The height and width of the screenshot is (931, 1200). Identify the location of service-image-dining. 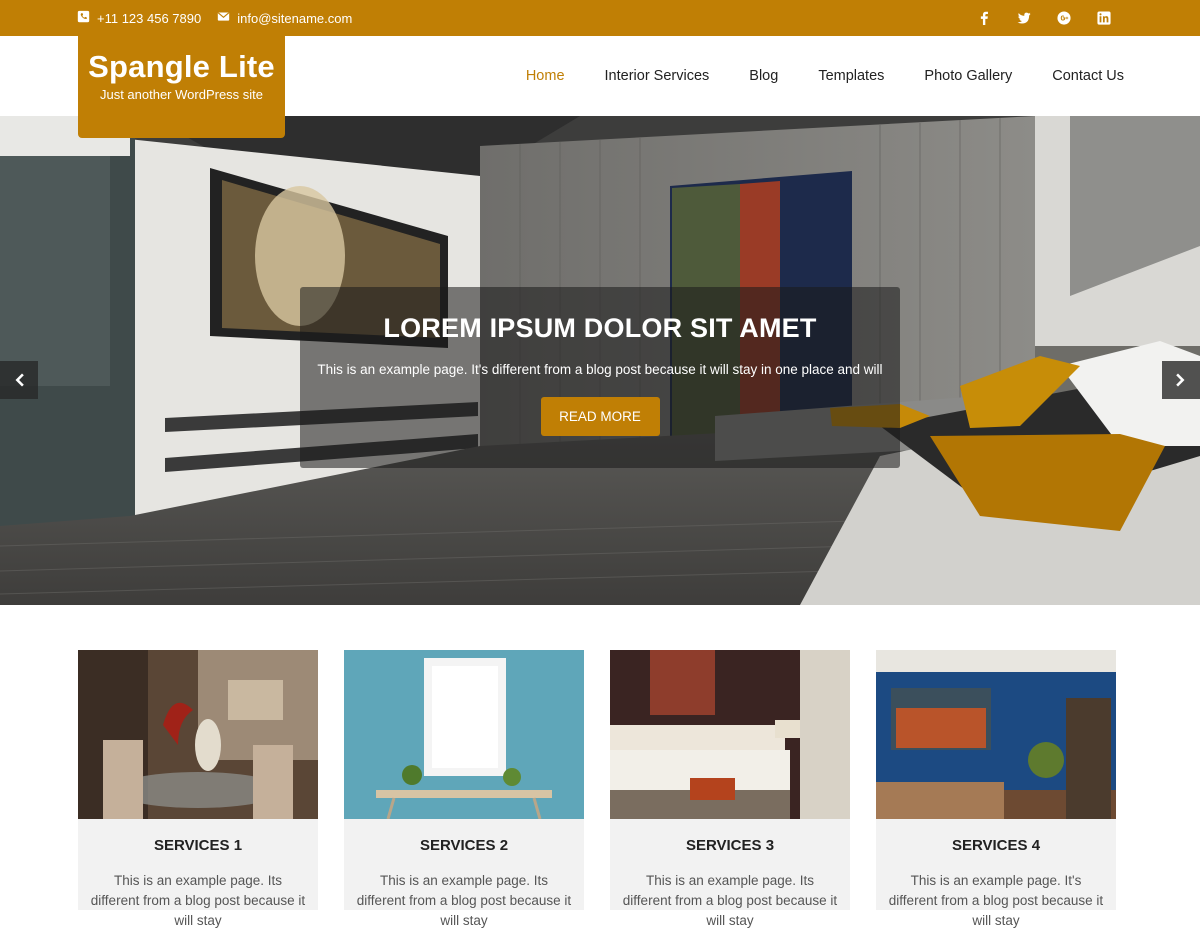
(198, 734).